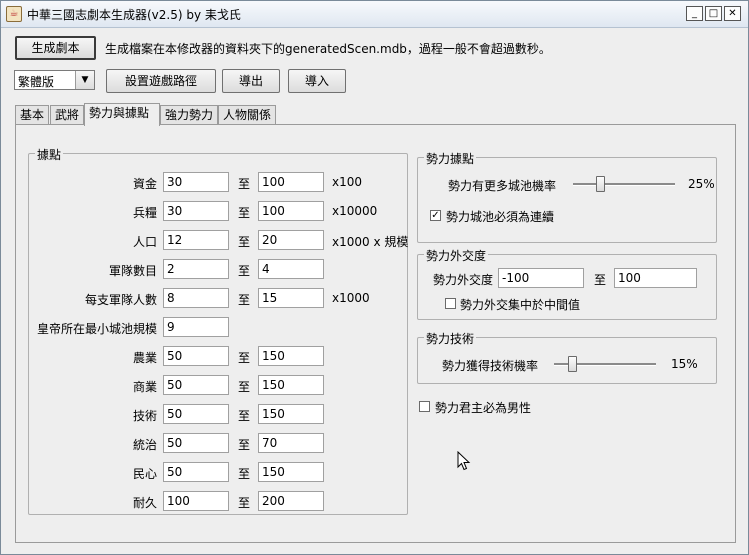 The width and height of the screenshot is (749, 555). Describe the element at coordinates (196, 501) in the screenshot. I see `city-row-min-input: 100` at that location.